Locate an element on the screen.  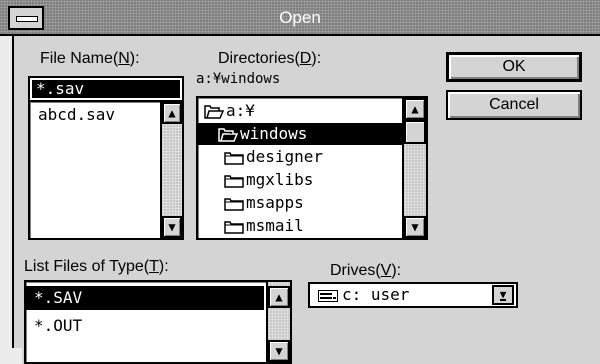
file-type-scrollbar: ▲ ▼ is located at coordinates (278, 322).